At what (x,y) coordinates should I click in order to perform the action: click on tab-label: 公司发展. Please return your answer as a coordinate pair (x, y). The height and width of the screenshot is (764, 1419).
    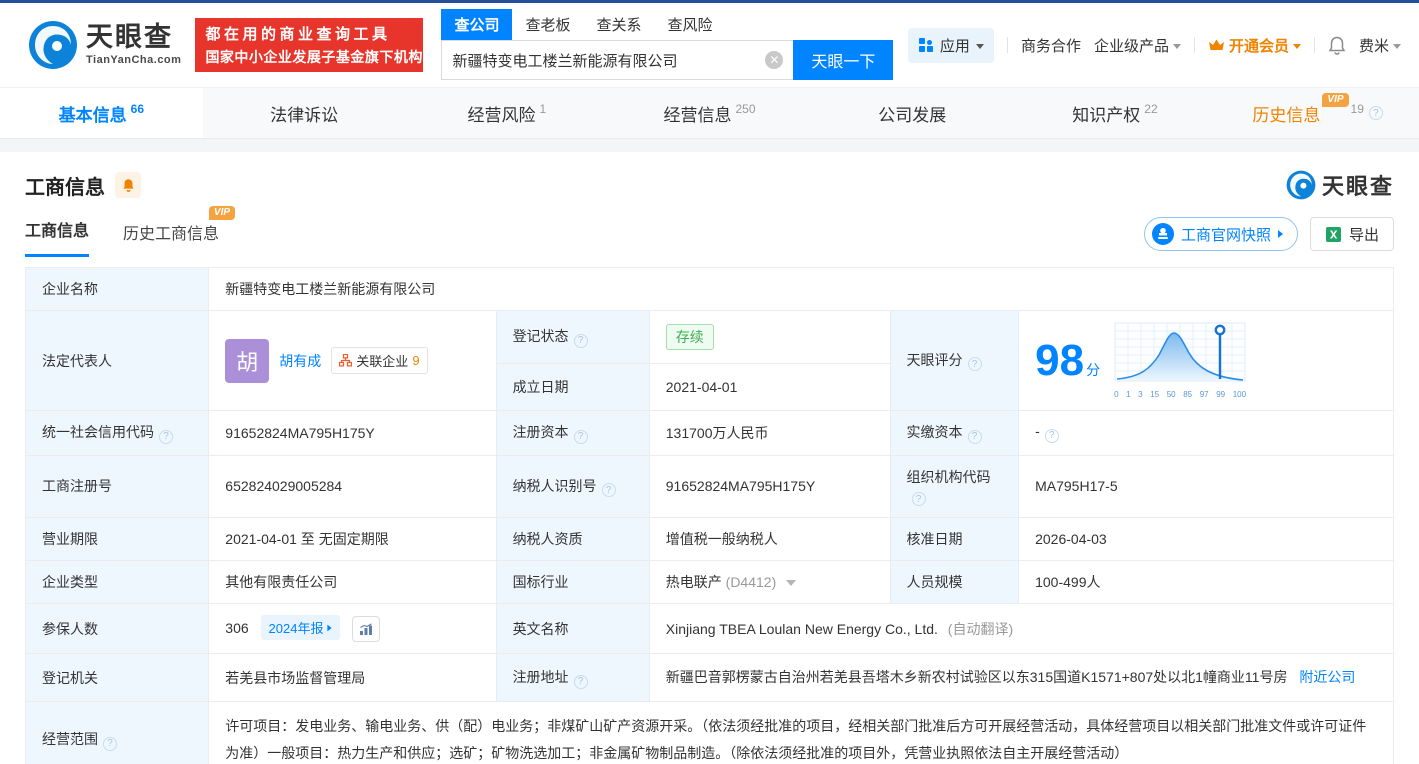
    Looking at the image, I should click on (912, 115).